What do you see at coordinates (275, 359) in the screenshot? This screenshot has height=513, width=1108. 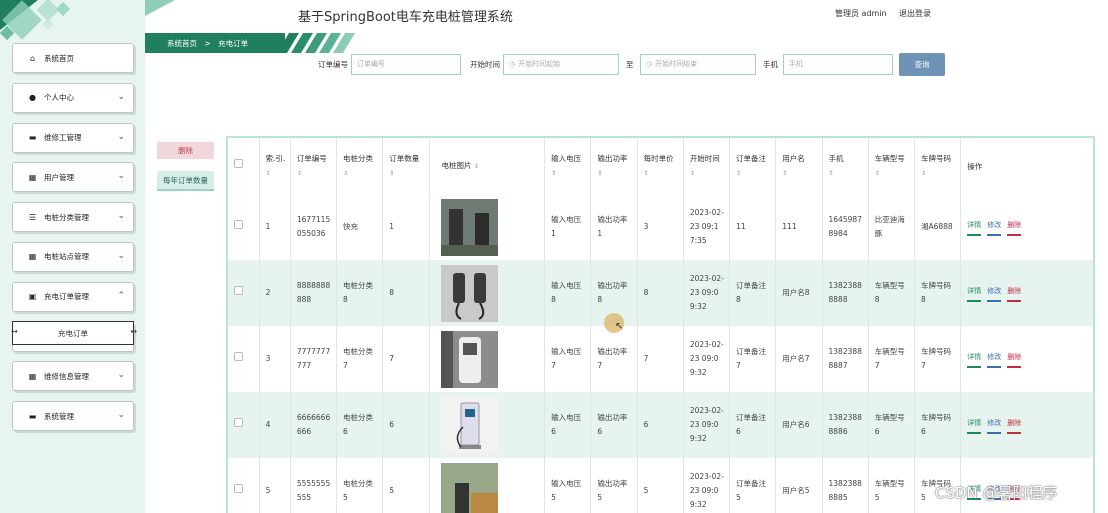 I see `cell-index: 3` at bounding box center [275, 359].